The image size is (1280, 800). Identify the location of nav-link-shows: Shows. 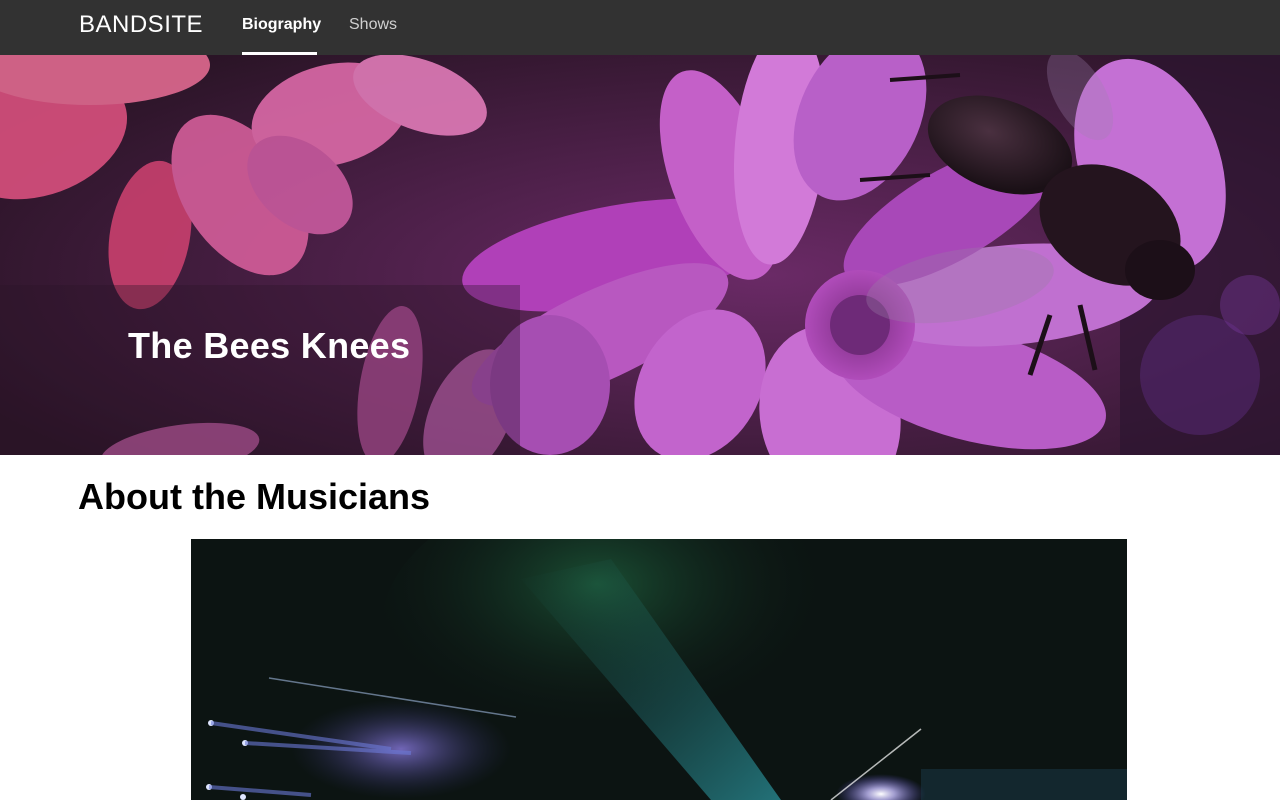
(373, 25).